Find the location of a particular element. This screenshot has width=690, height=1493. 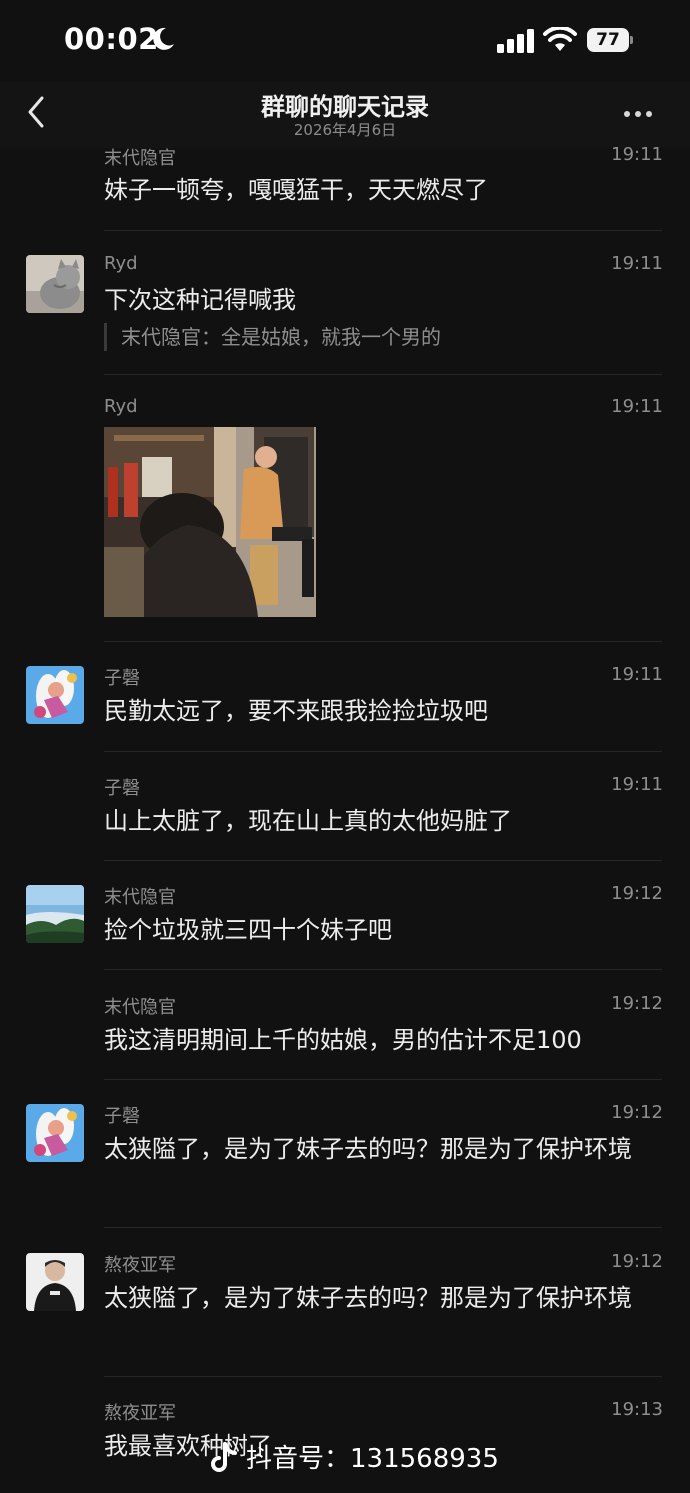

battery-level: 77 is located at coordinates (608, 40).